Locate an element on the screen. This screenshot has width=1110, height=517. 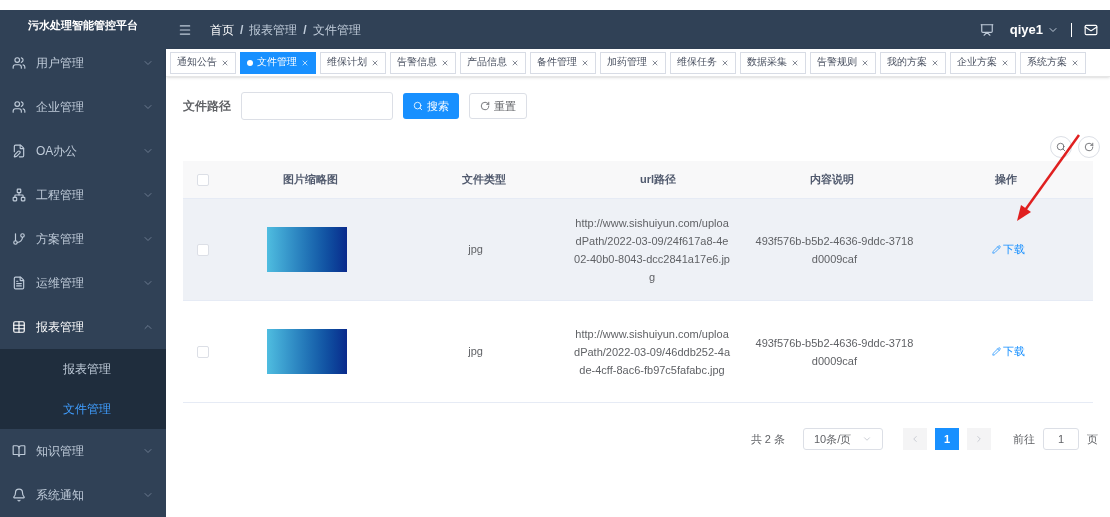
column-header: 内容说明 is located at coordinates (832, 180).